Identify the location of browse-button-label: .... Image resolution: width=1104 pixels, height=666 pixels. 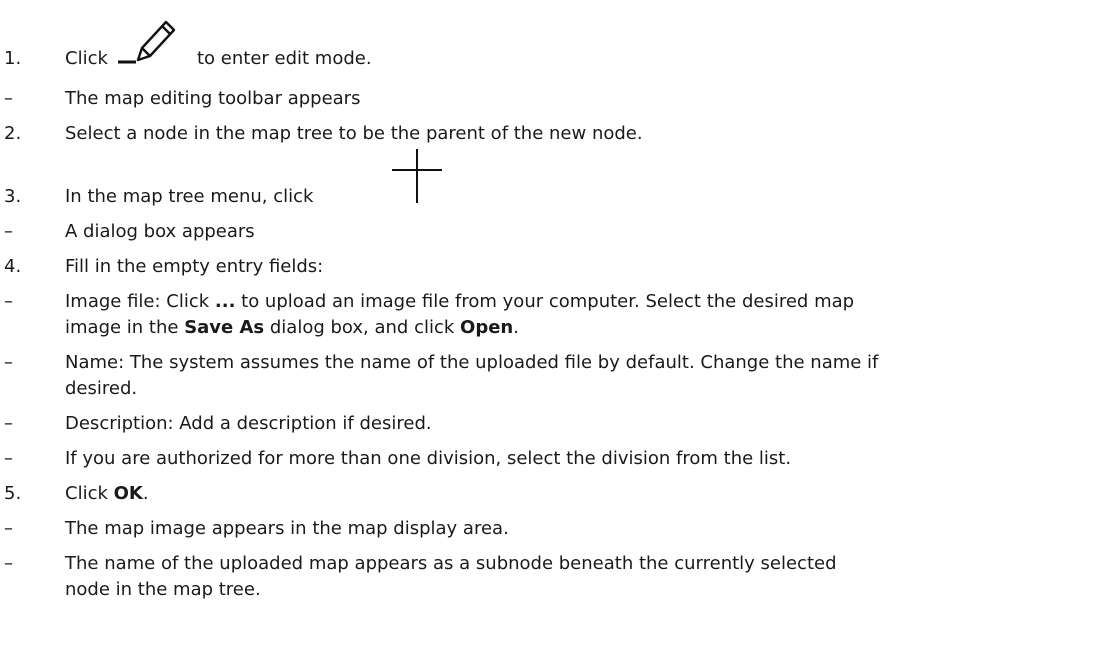
(225, 301).